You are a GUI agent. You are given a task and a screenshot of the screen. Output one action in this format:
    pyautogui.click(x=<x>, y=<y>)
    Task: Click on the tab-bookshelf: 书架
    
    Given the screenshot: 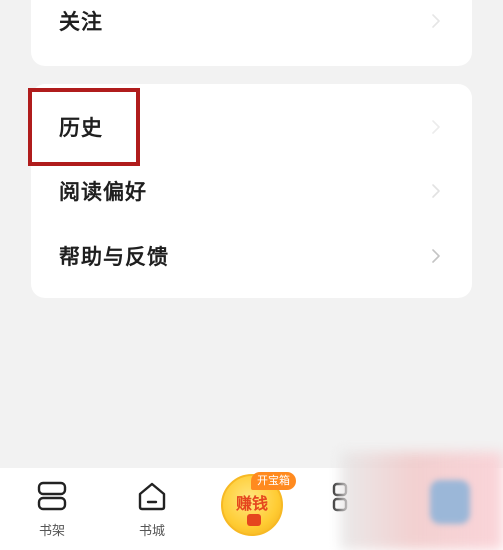 What is the action you would take?
    pyautogui.click(x=52, y=509)
    